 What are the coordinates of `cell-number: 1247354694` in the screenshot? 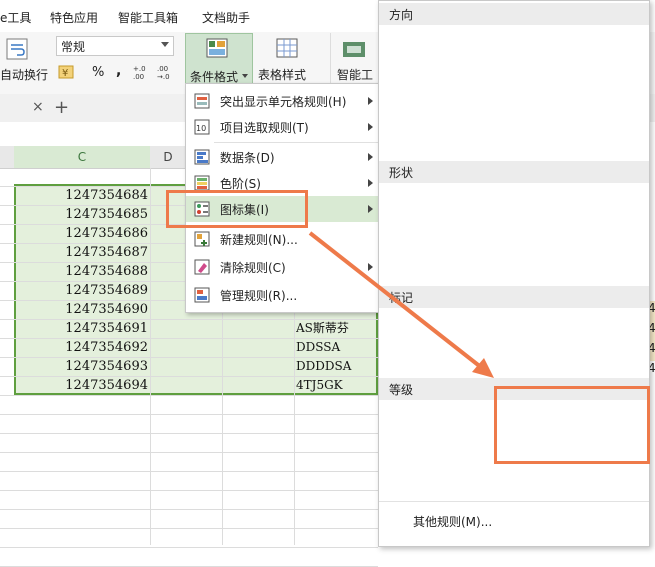 It's located at (82, 385).